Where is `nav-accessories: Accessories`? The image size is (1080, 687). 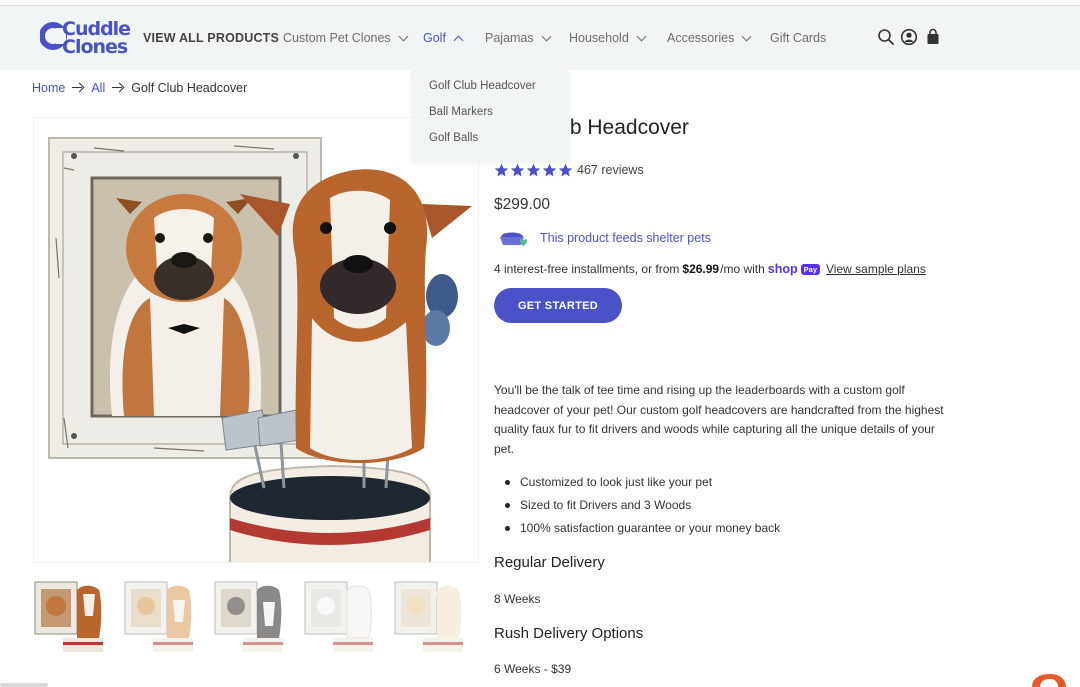
nav-accessories: Accessories is located at coordinates (709, 38).